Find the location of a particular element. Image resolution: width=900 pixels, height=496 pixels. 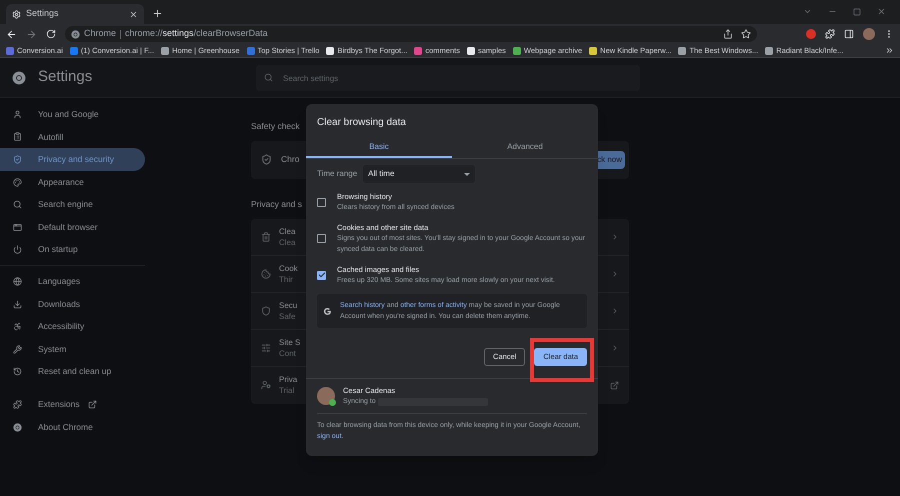

row-subtitle: Clea is located at coordinates (287, 242).